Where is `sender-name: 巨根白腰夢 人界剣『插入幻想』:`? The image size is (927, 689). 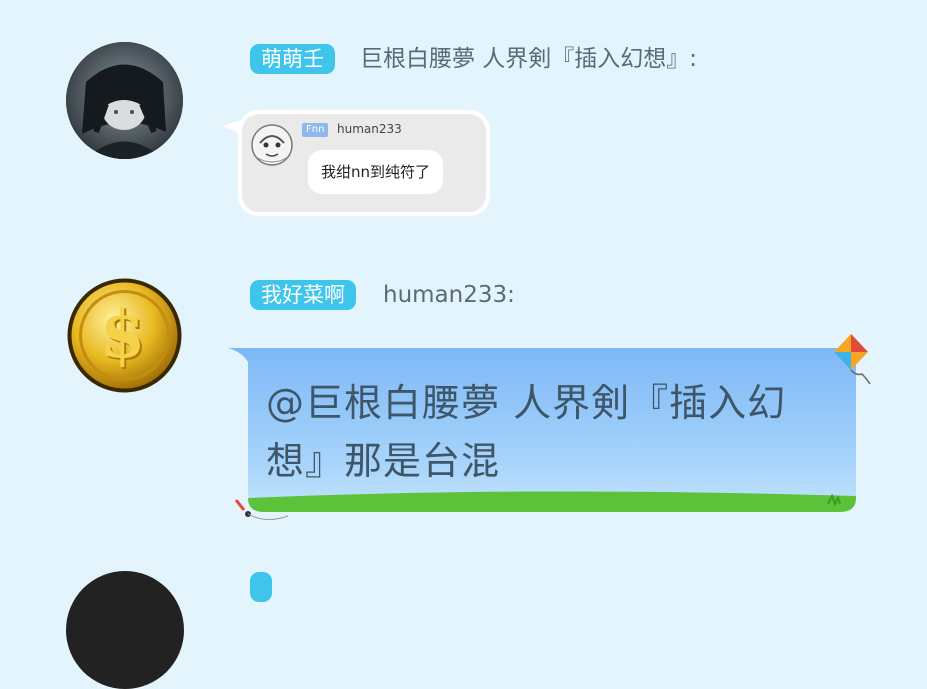
sender-name: 巨根白腰夢 人界剣『插入幻想』: is located at coordinates (528, 59).